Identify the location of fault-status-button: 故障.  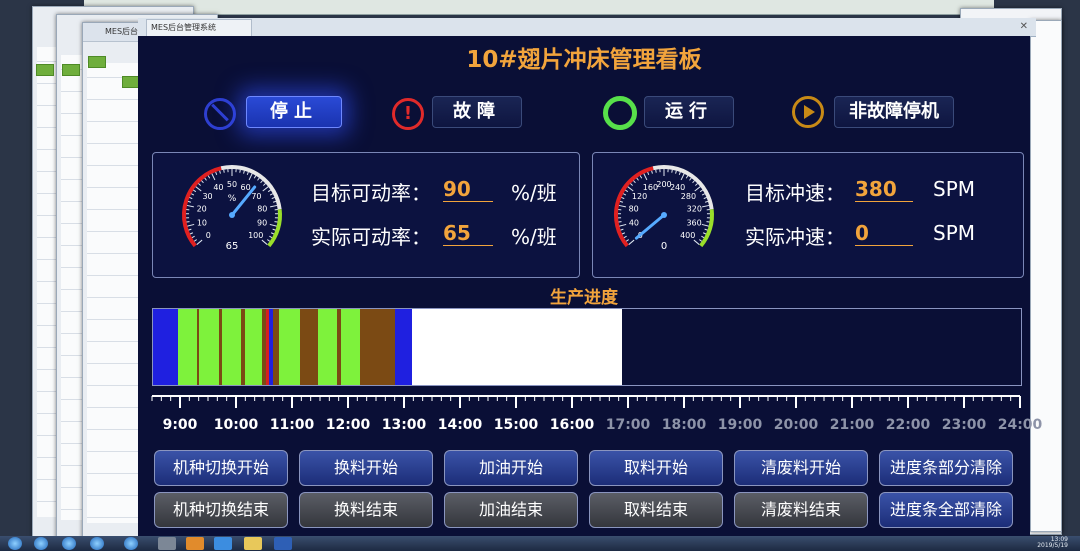
(477, 112).